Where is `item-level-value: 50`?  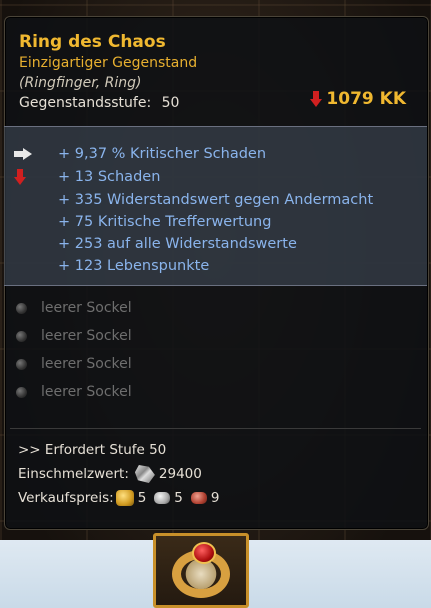
item-level-value: 50 is located at coordinates (170, 103).